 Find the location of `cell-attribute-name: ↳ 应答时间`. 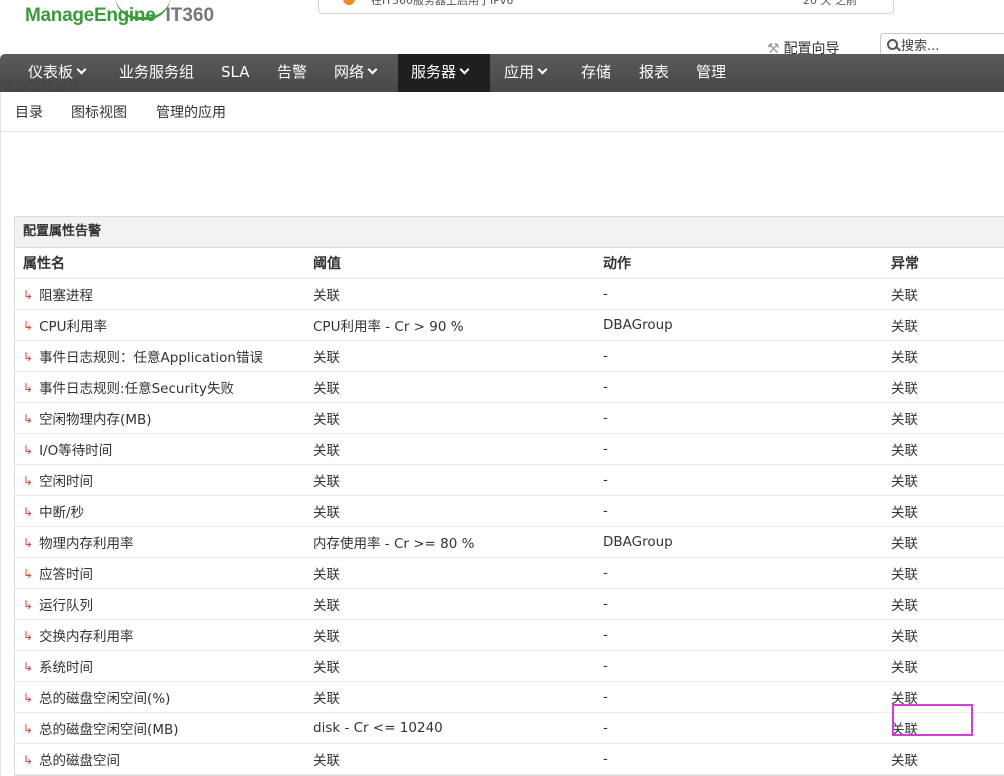

cell-attribute-name: ↳ 应答时间 is located at coordinates (160, 573).